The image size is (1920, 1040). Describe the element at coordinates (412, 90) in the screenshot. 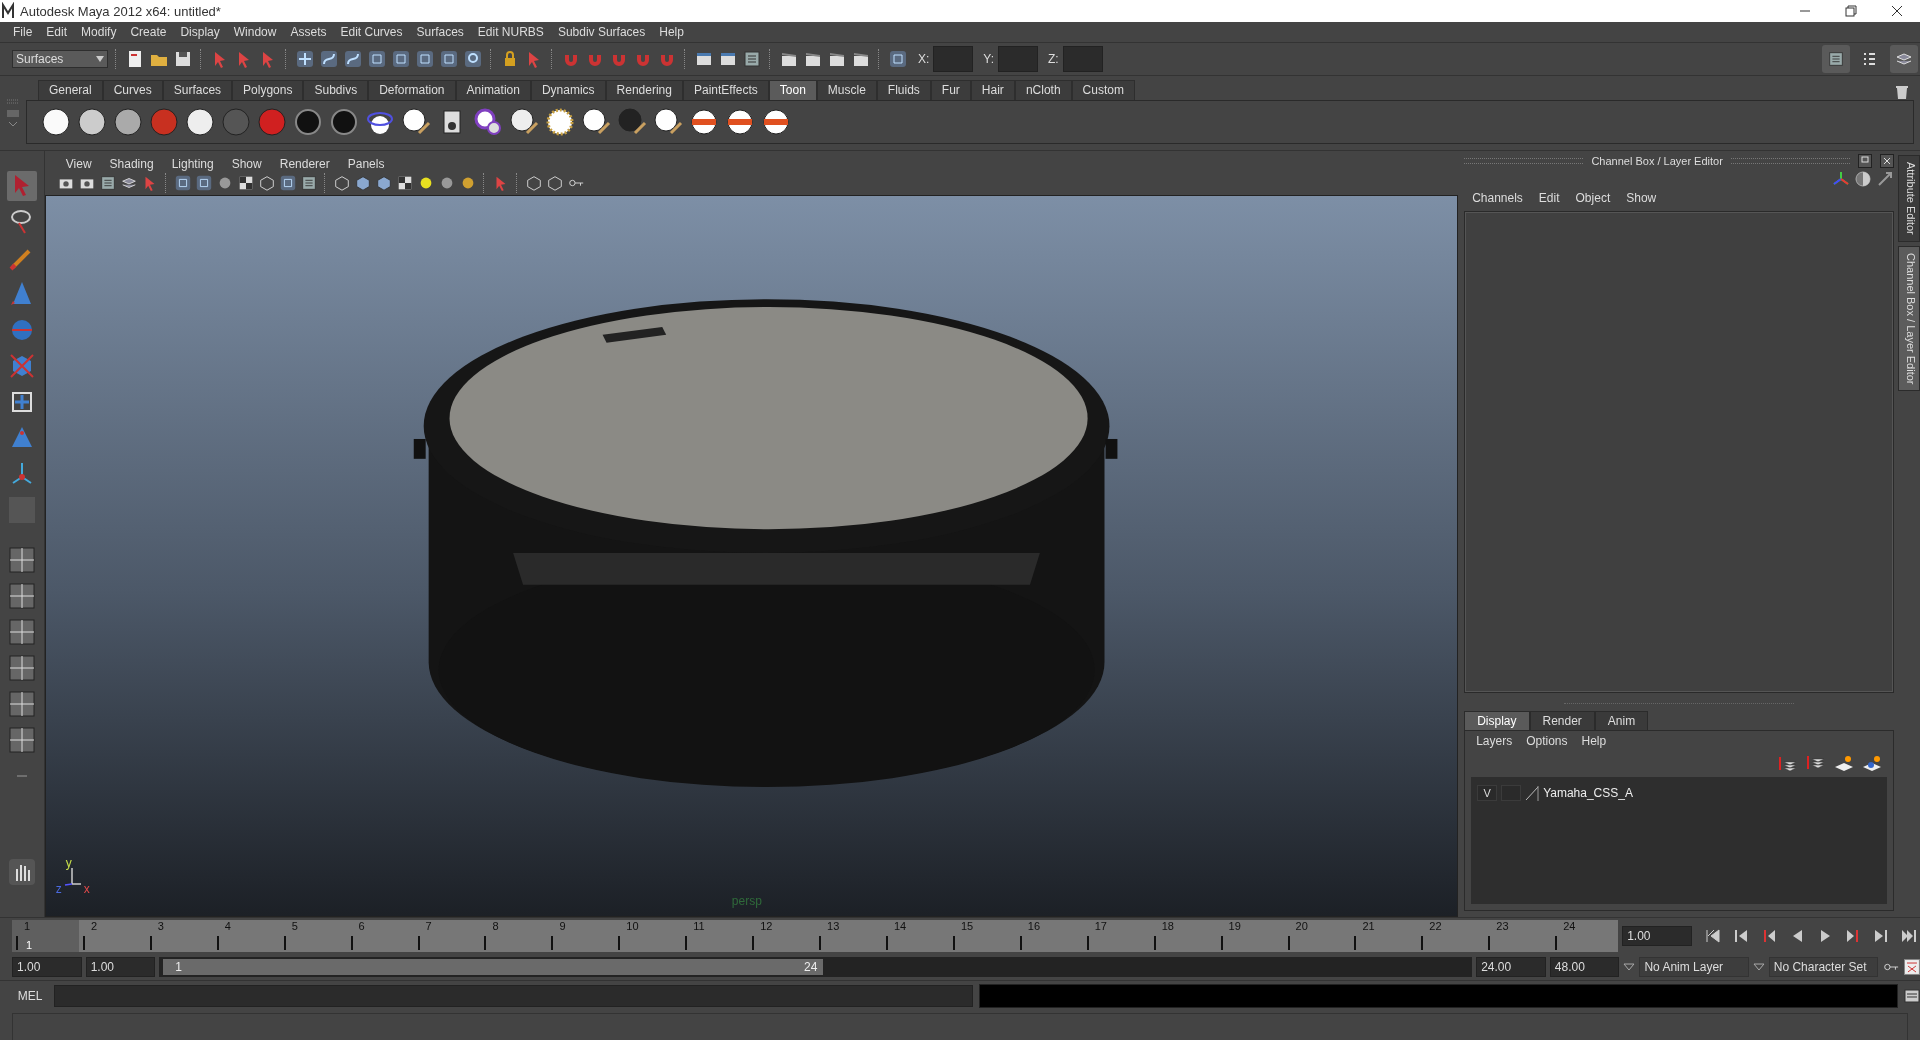

I see `shelf-tab: Deformation` at that location.